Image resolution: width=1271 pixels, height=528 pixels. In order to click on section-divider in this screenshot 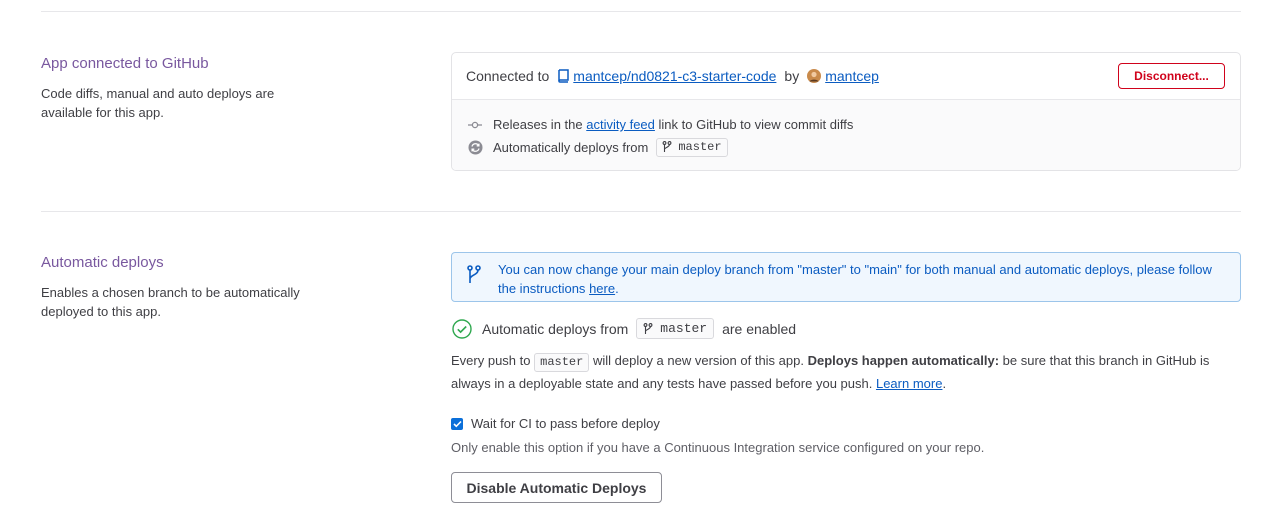, I will do `click(641, 211)`.